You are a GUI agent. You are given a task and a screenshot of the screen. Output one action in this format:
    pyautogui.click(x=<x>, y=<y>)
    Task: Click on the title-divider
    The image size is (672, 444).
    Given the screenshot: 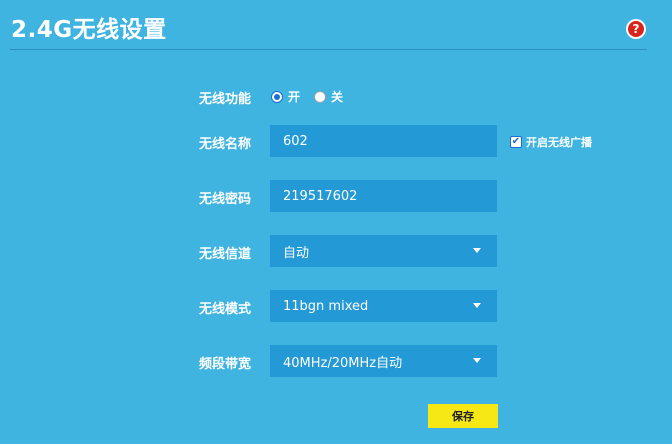 What is the action you would take?
    pyautogui.click(x=328, y=49)
    